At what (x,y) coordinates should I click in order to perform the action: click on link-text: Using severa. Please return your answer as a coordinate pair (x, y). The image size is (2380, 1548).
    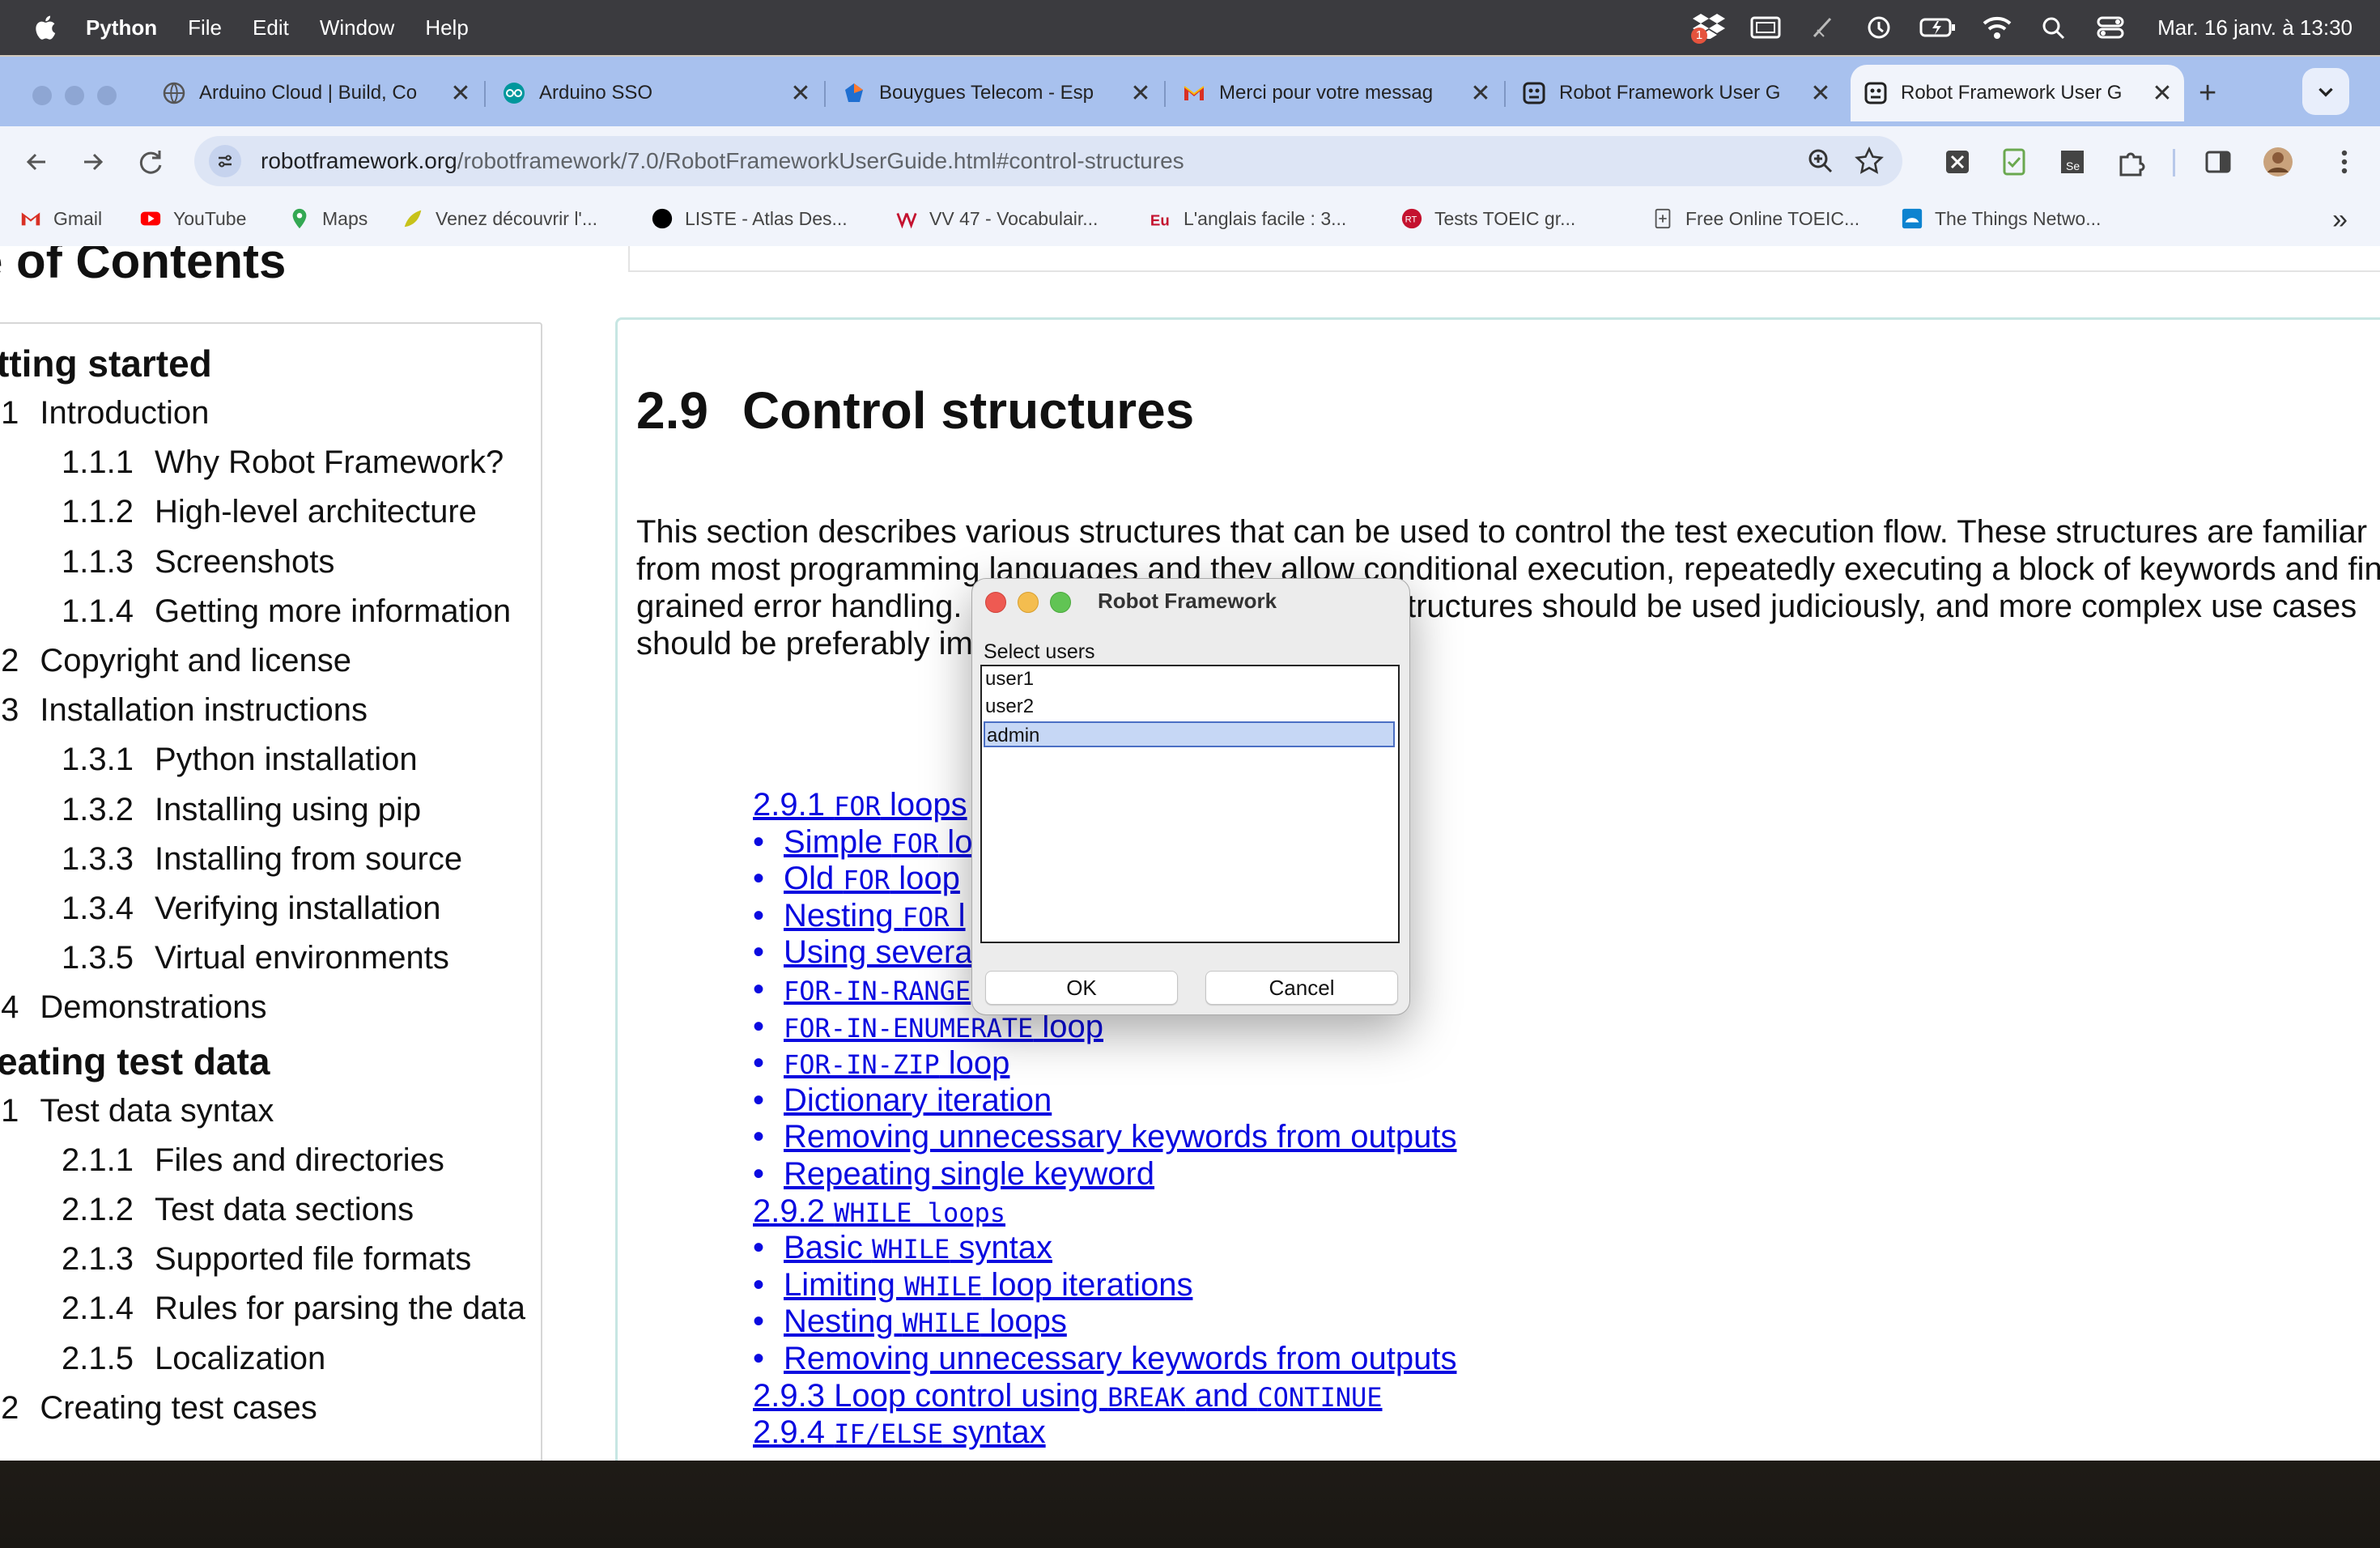
    Looking at the image, I should click on (878, 952).